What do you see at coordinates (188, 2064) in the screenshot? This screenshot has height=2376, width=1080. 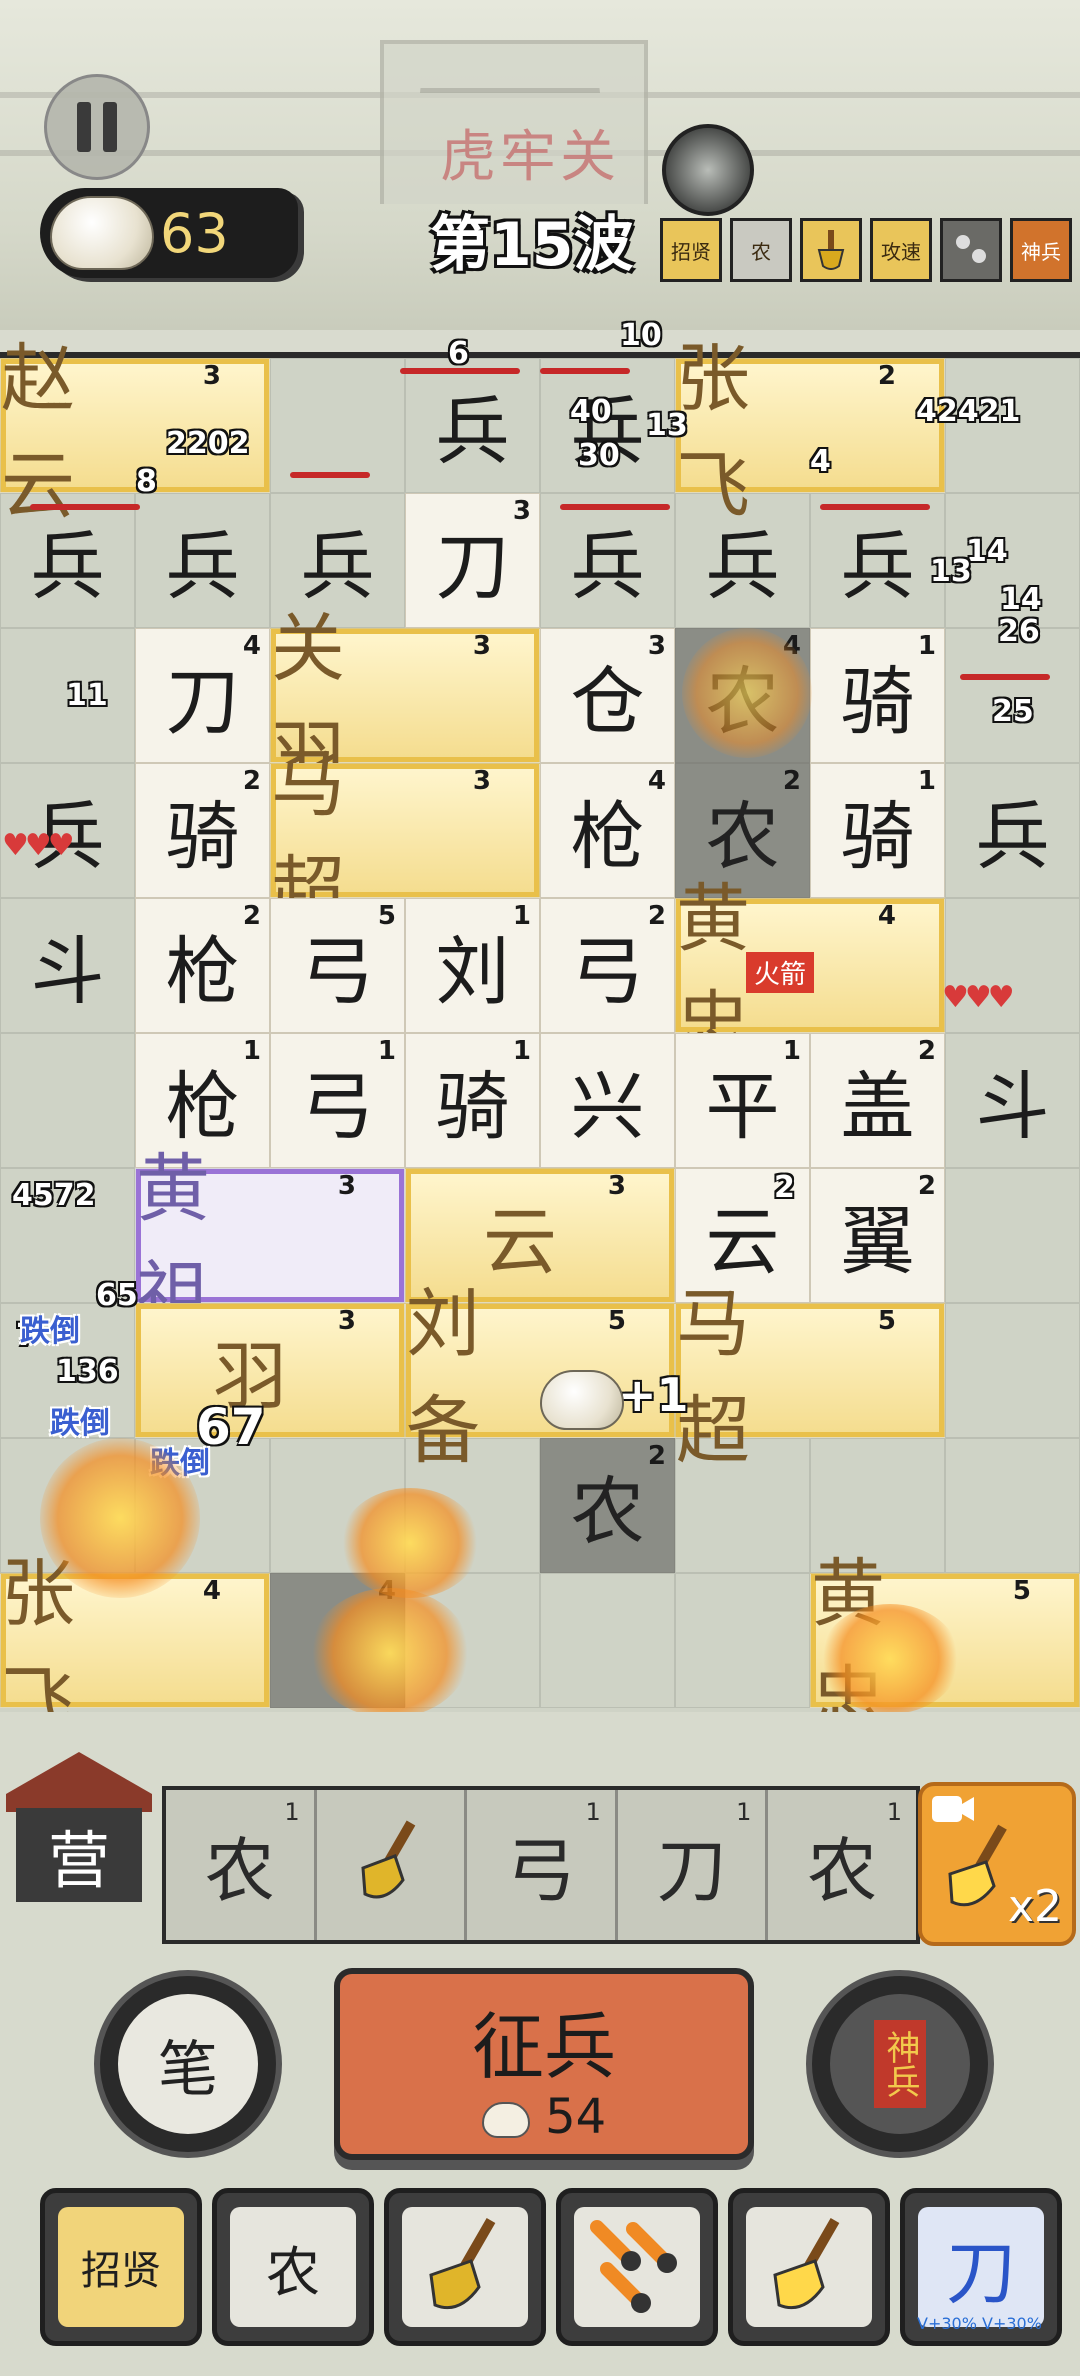 I see `brush-button: 笔` at bounding box center [188, 2064].